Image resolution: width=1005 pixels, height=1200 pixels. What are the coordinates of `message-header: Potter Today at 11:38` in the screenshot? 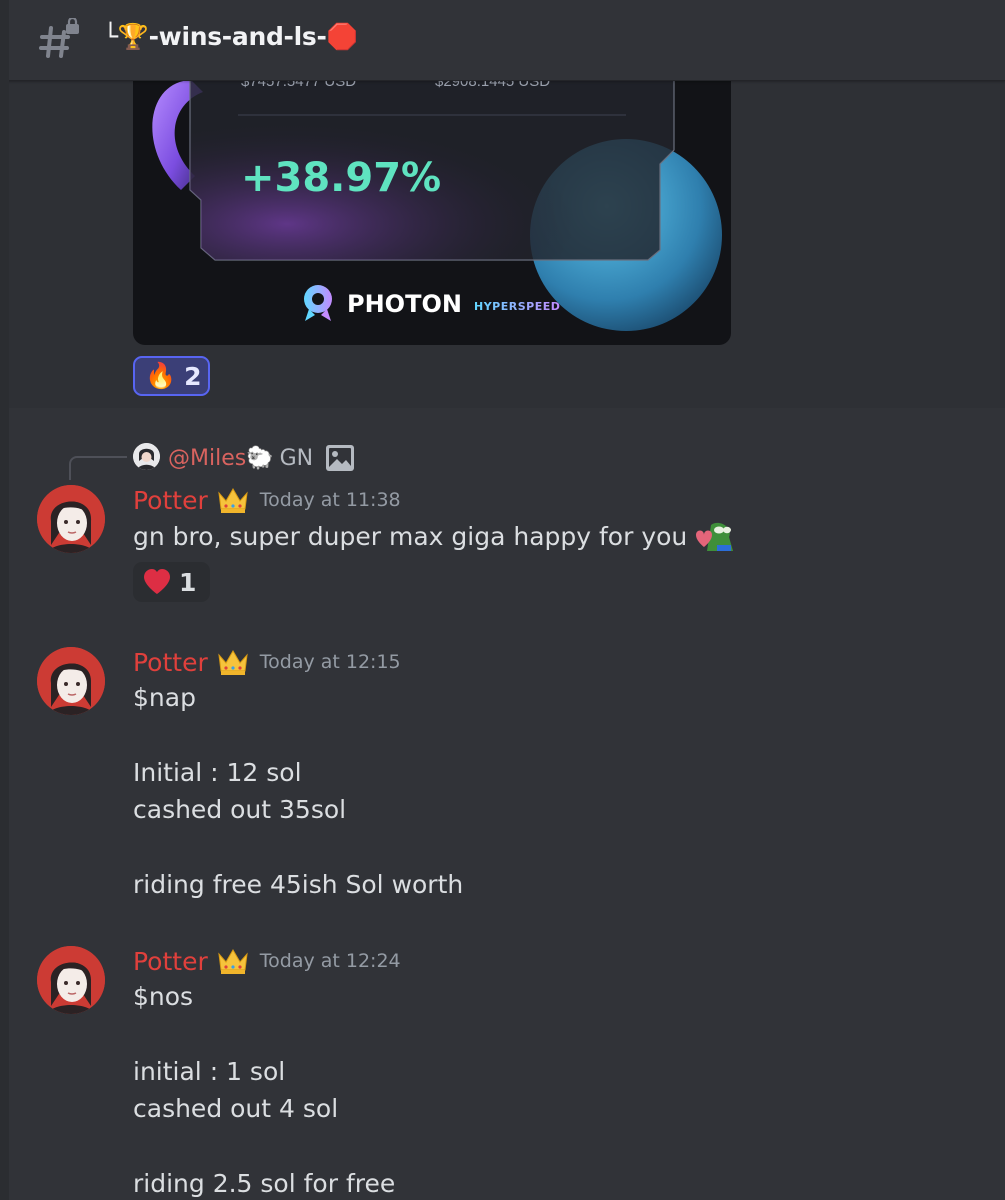 It's located at (267, 500).